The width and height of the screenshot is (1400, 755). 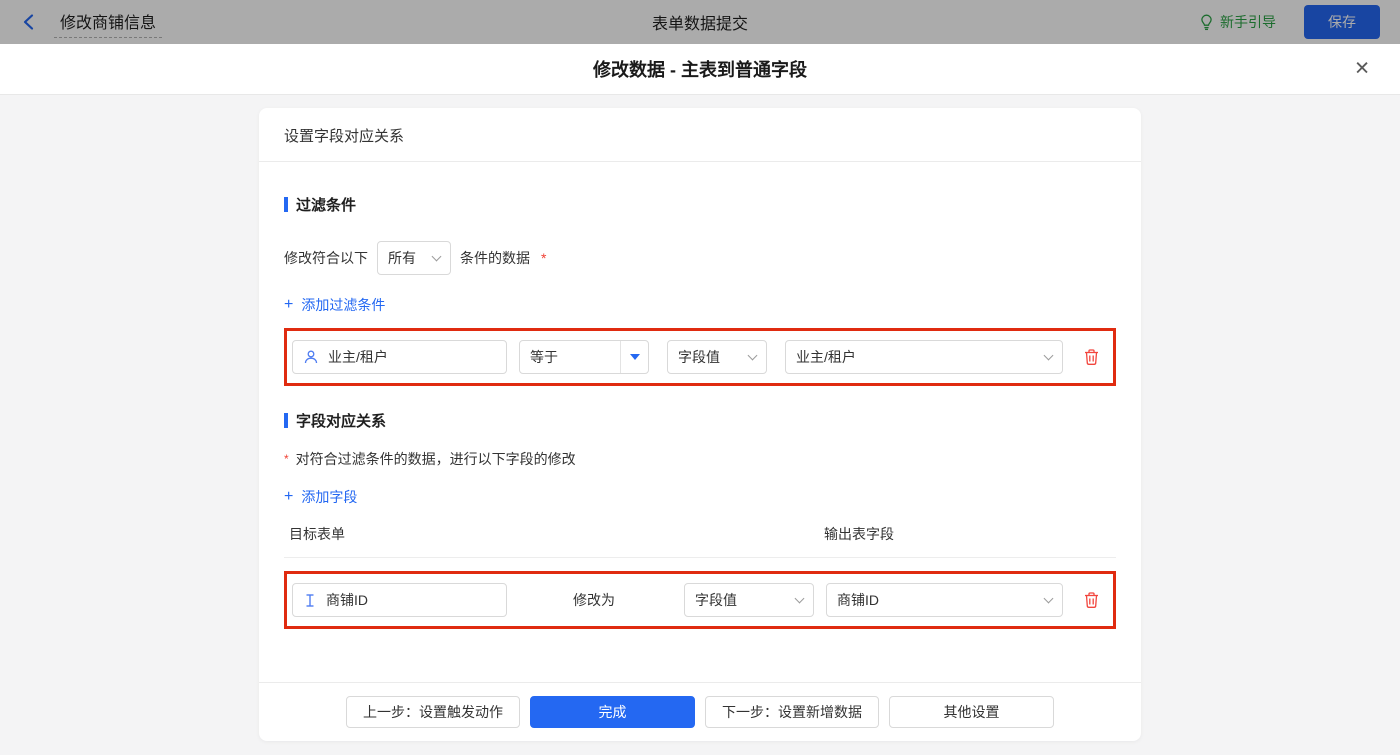 I want to click on output-field-select: 商铺ID, so click(x=944, y=600).